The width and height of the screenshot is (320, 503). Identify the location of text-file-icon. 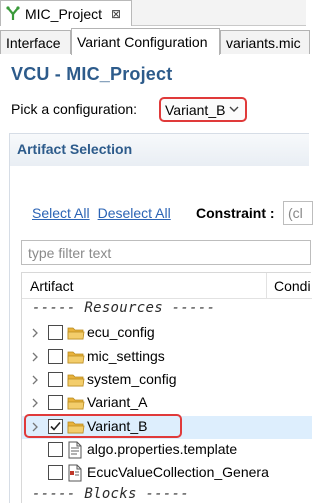
(75, 450).